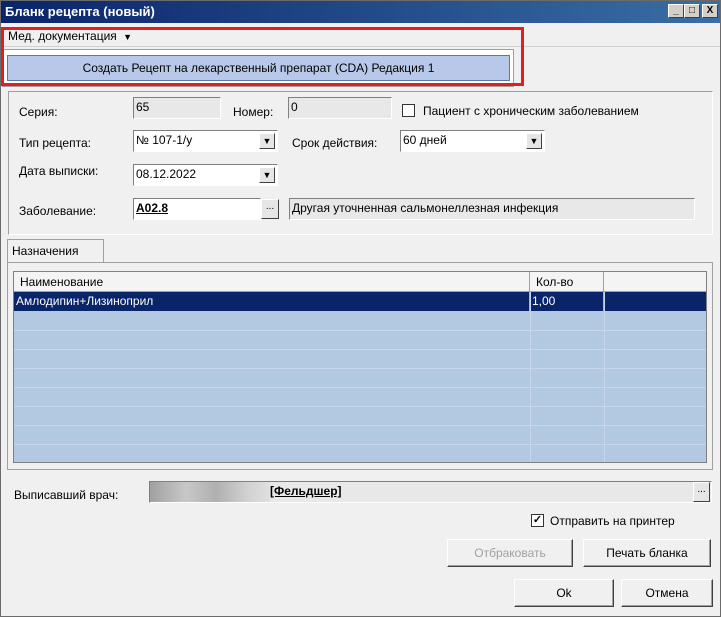  What do you see at coordinates (647, 553) in the screenshot?
I see `print-form-button: Печать бланка` at bounding box center [647, 553].